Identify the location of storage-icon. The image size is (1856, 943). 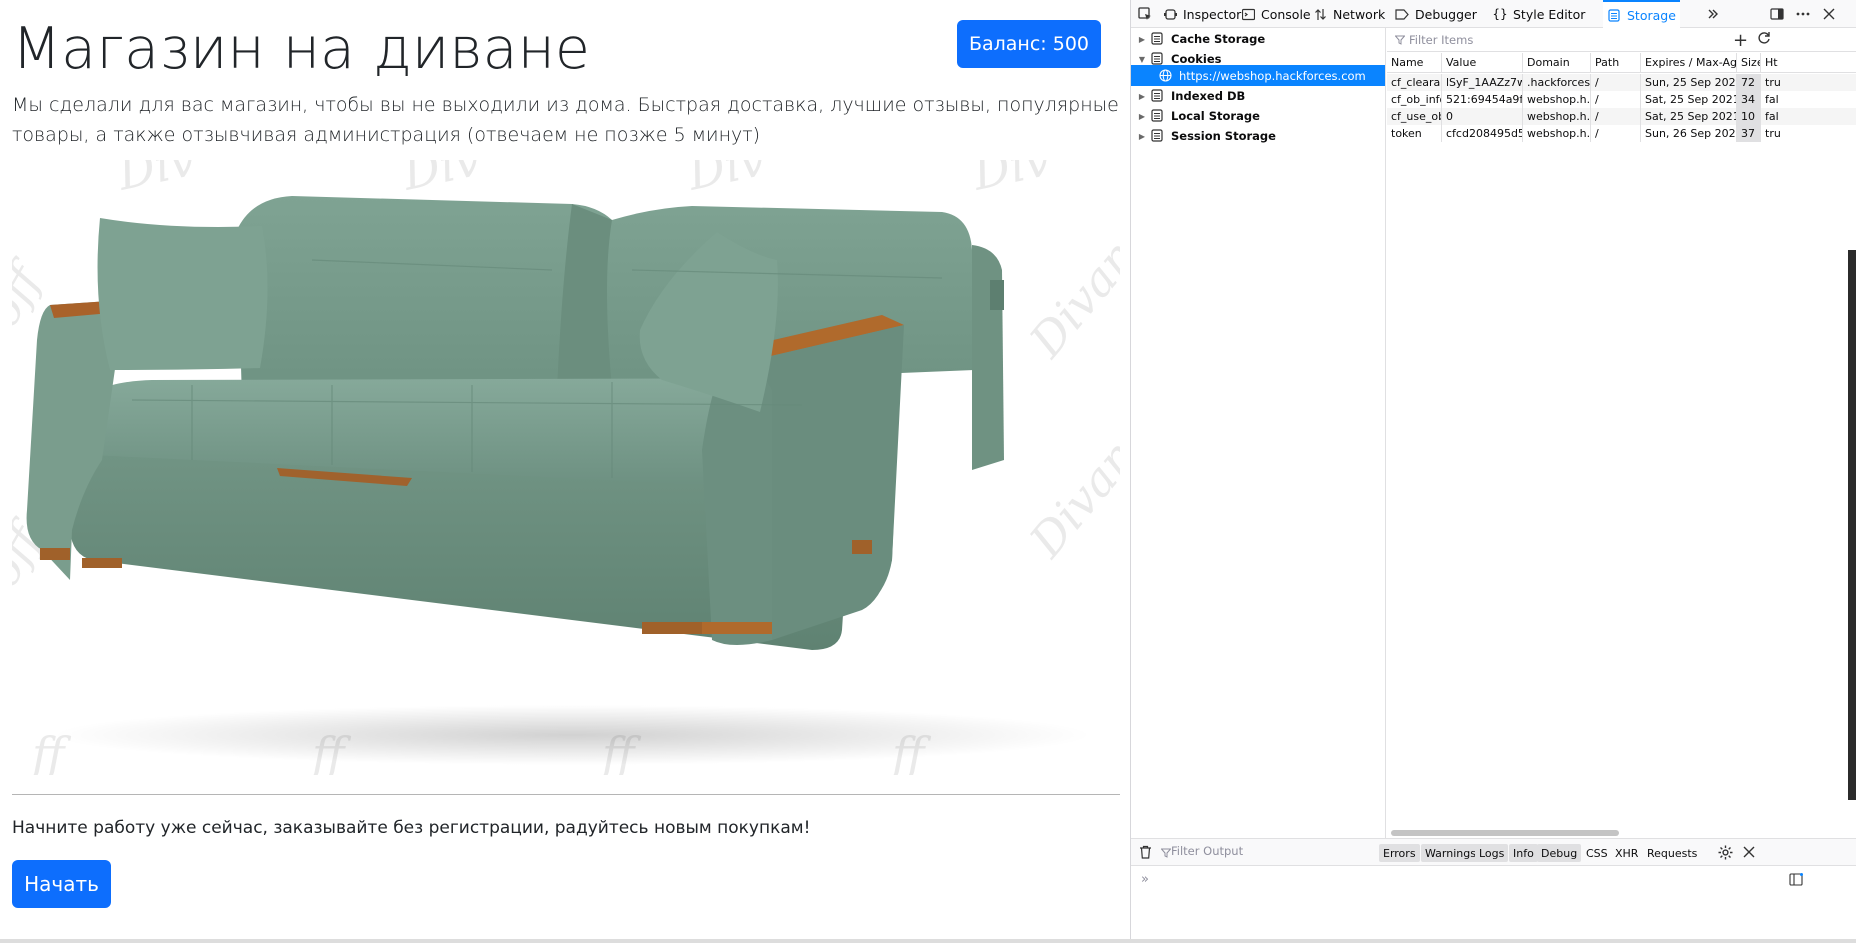
(1614, 15).